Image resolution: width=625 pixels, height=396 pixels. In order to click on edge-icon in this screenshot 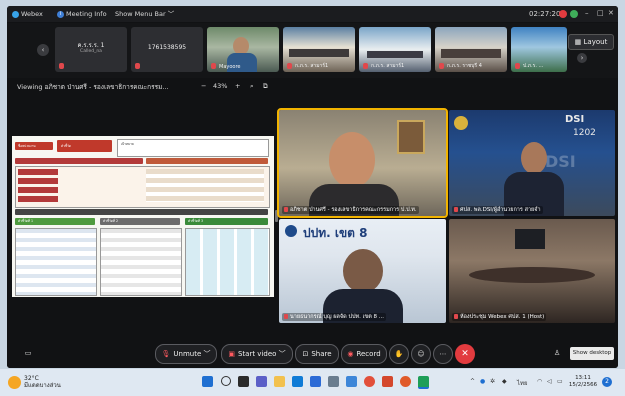, I will do `click(297, 381)`.